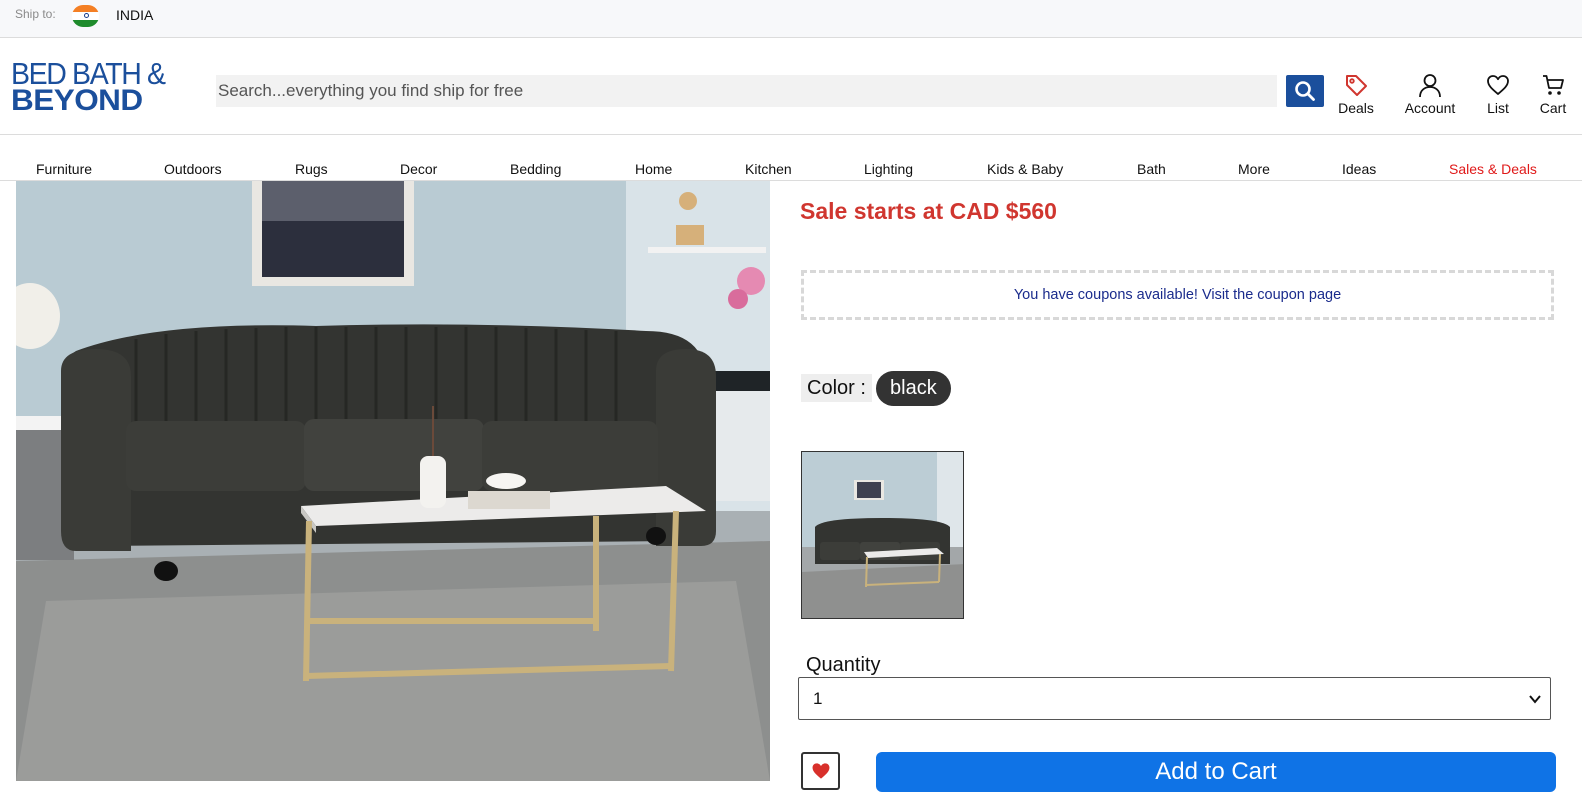 The width and height of the screenshot is (1582, 792). What do you see at coordinates (85, 16) in the screenshot?
I see `india-flag-icon` at bounding box center [85, 16].